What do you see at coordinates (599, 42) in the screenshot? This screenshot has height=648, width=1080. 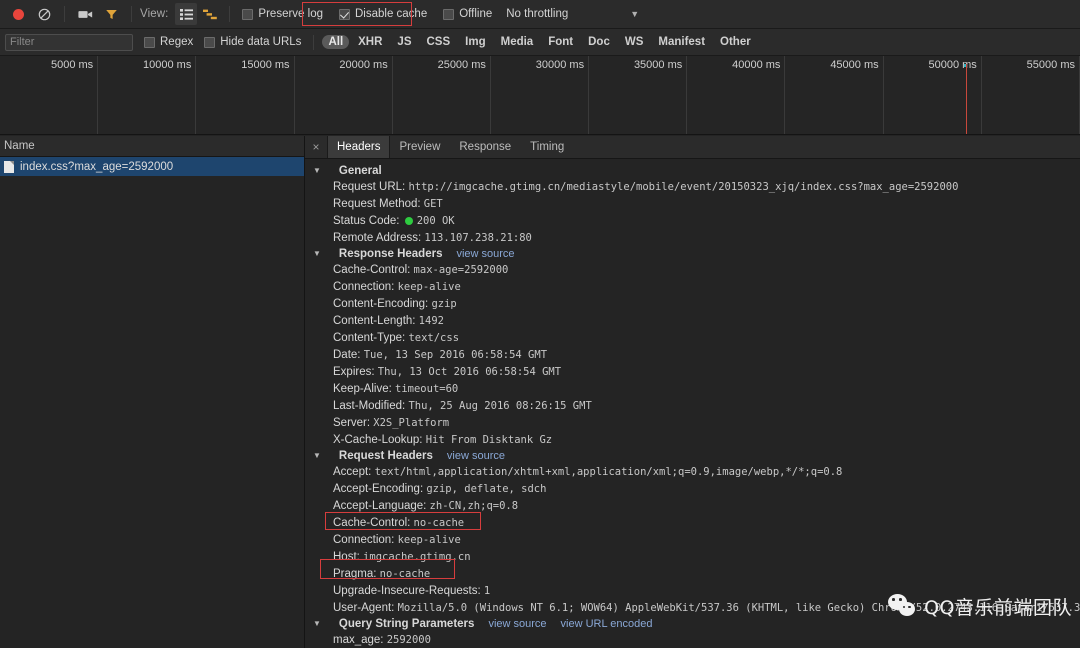 I see `filter-type-doc: Doc` at bounding box center [599, 42].